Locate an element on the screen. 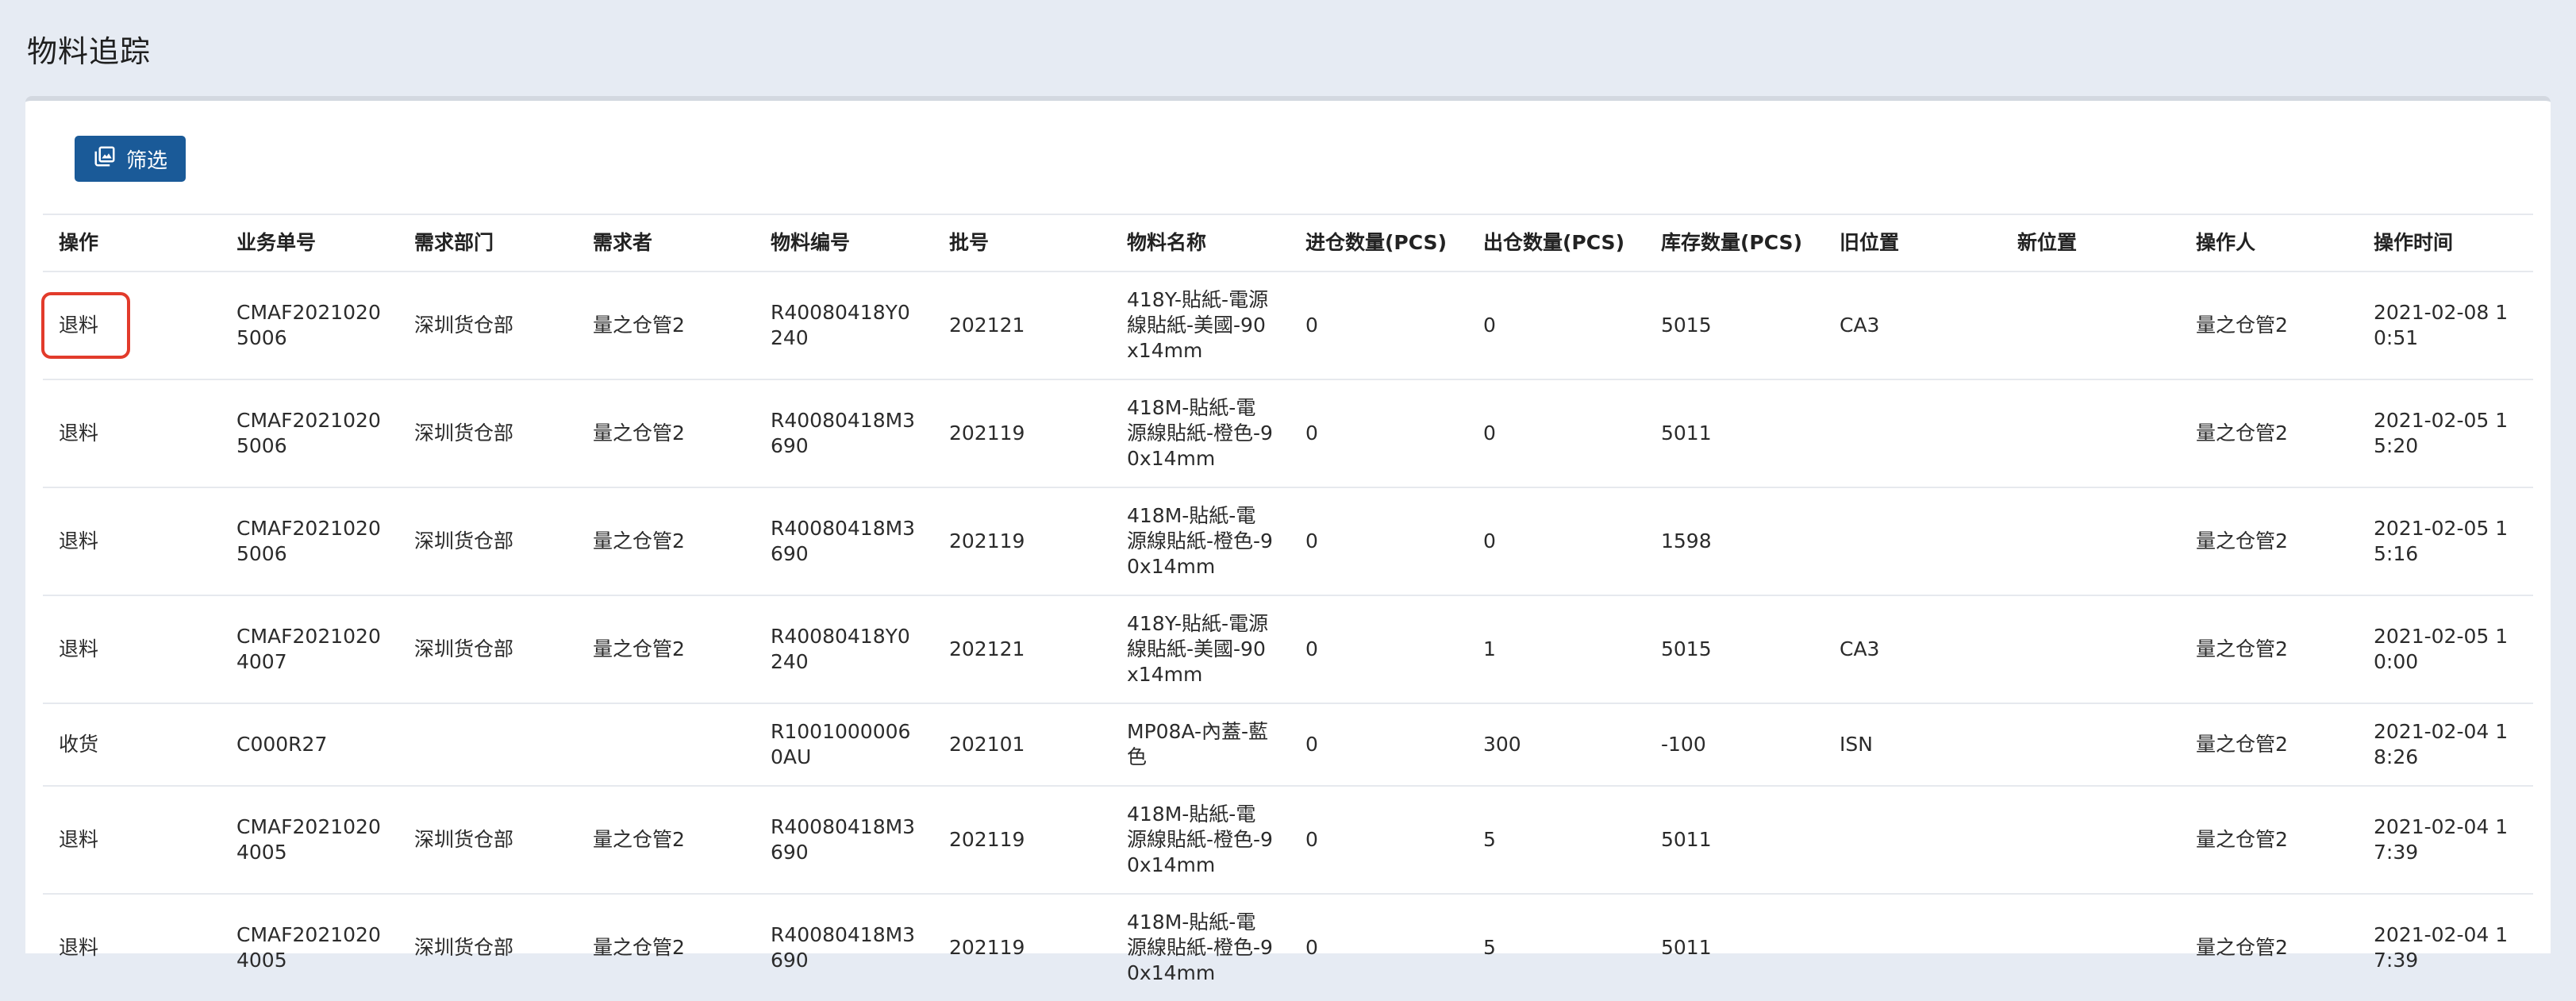 The width and height of the screenshot is (2576, 1001). order-no-cell: CMAF20210204007 is located at coordinates (308, 649).